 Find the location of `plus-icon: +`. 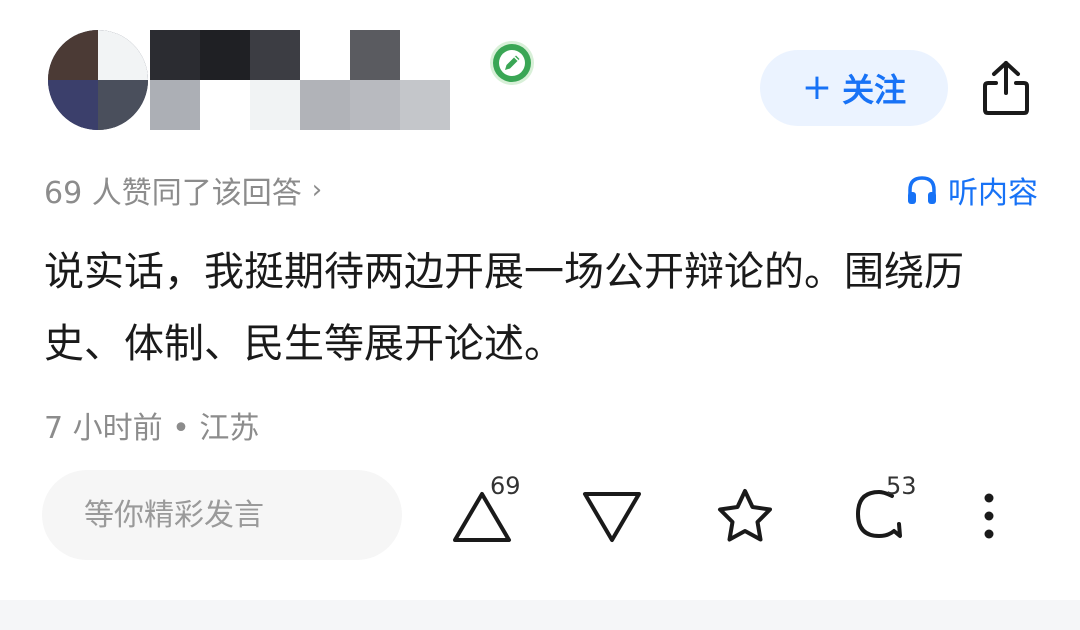

plus-icon: + is located at coordinates (817, 87).